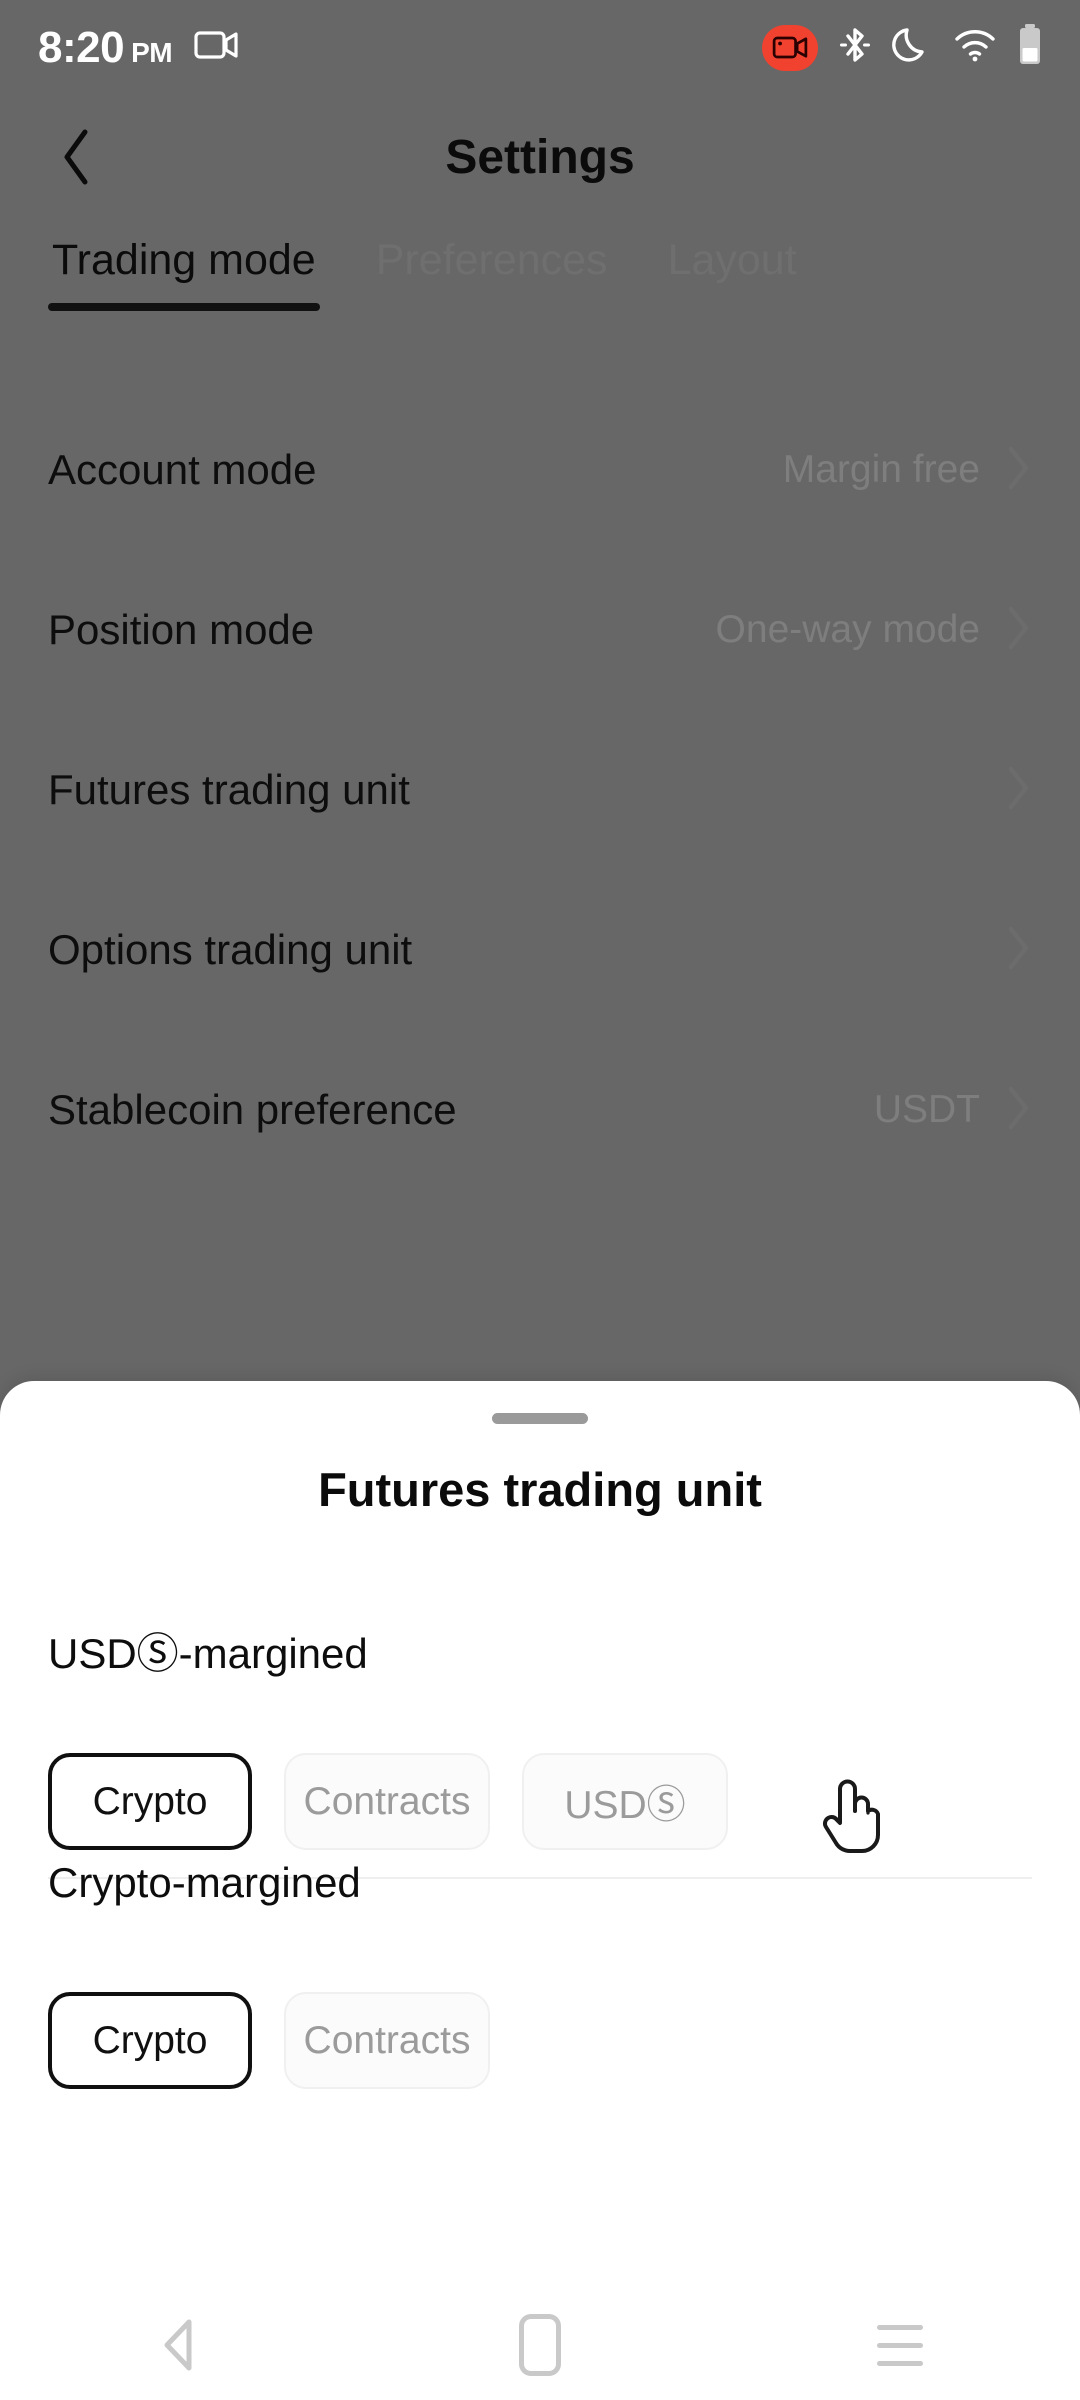 This screenshot has width=1080, height=2400. What do you see at coordinates (150, 2040) in the screenshot?
I see `option-crypto-margined-crypto: Crypto` at bounding box center [150, 2040].